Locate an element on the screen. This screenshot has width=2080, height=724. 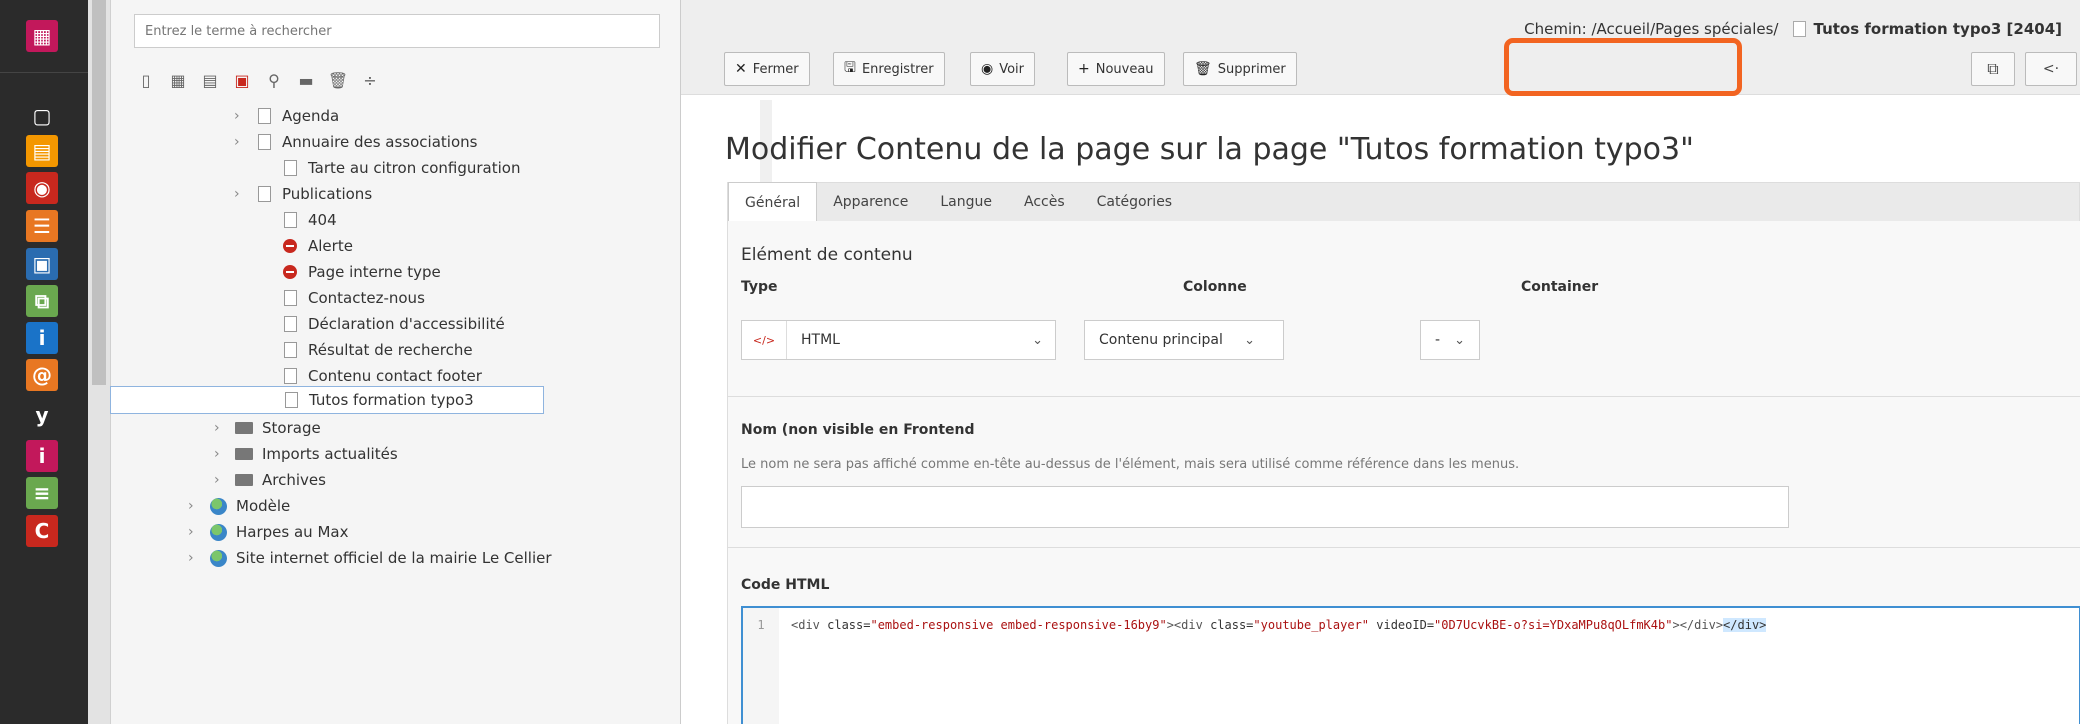
form-module-icon: ▣ is located at coordinates (42, 264).